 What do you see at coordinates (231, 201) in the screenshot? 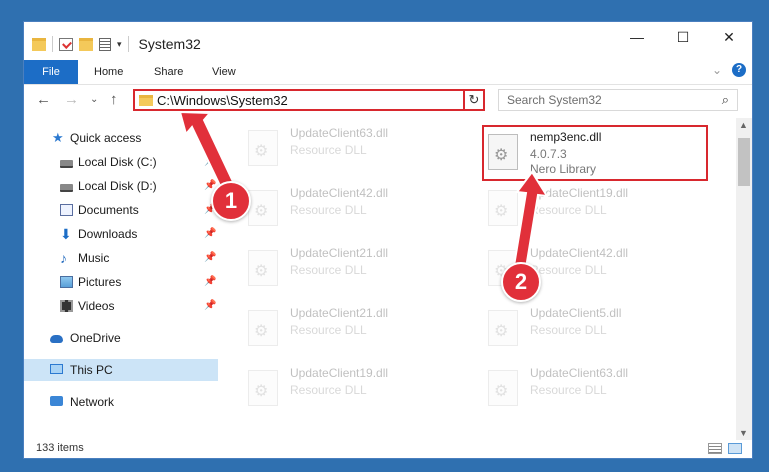
I see `annotation-badge-1: 1` at bounding box center [231, 201].